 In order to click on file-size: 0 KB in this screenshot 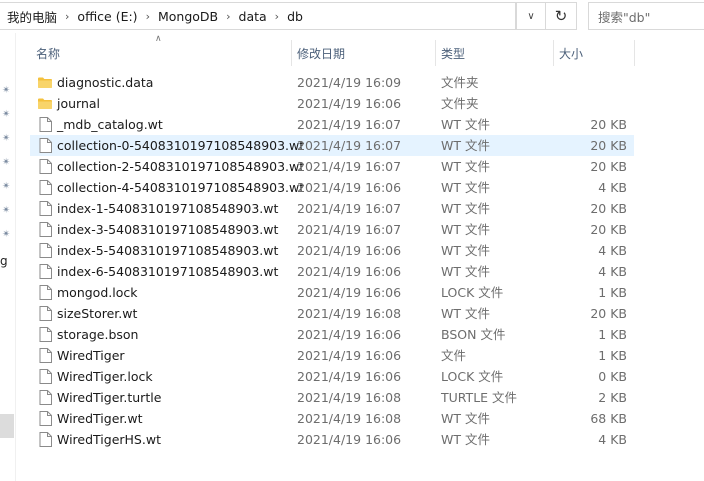, I will do `click(612, 376)`.